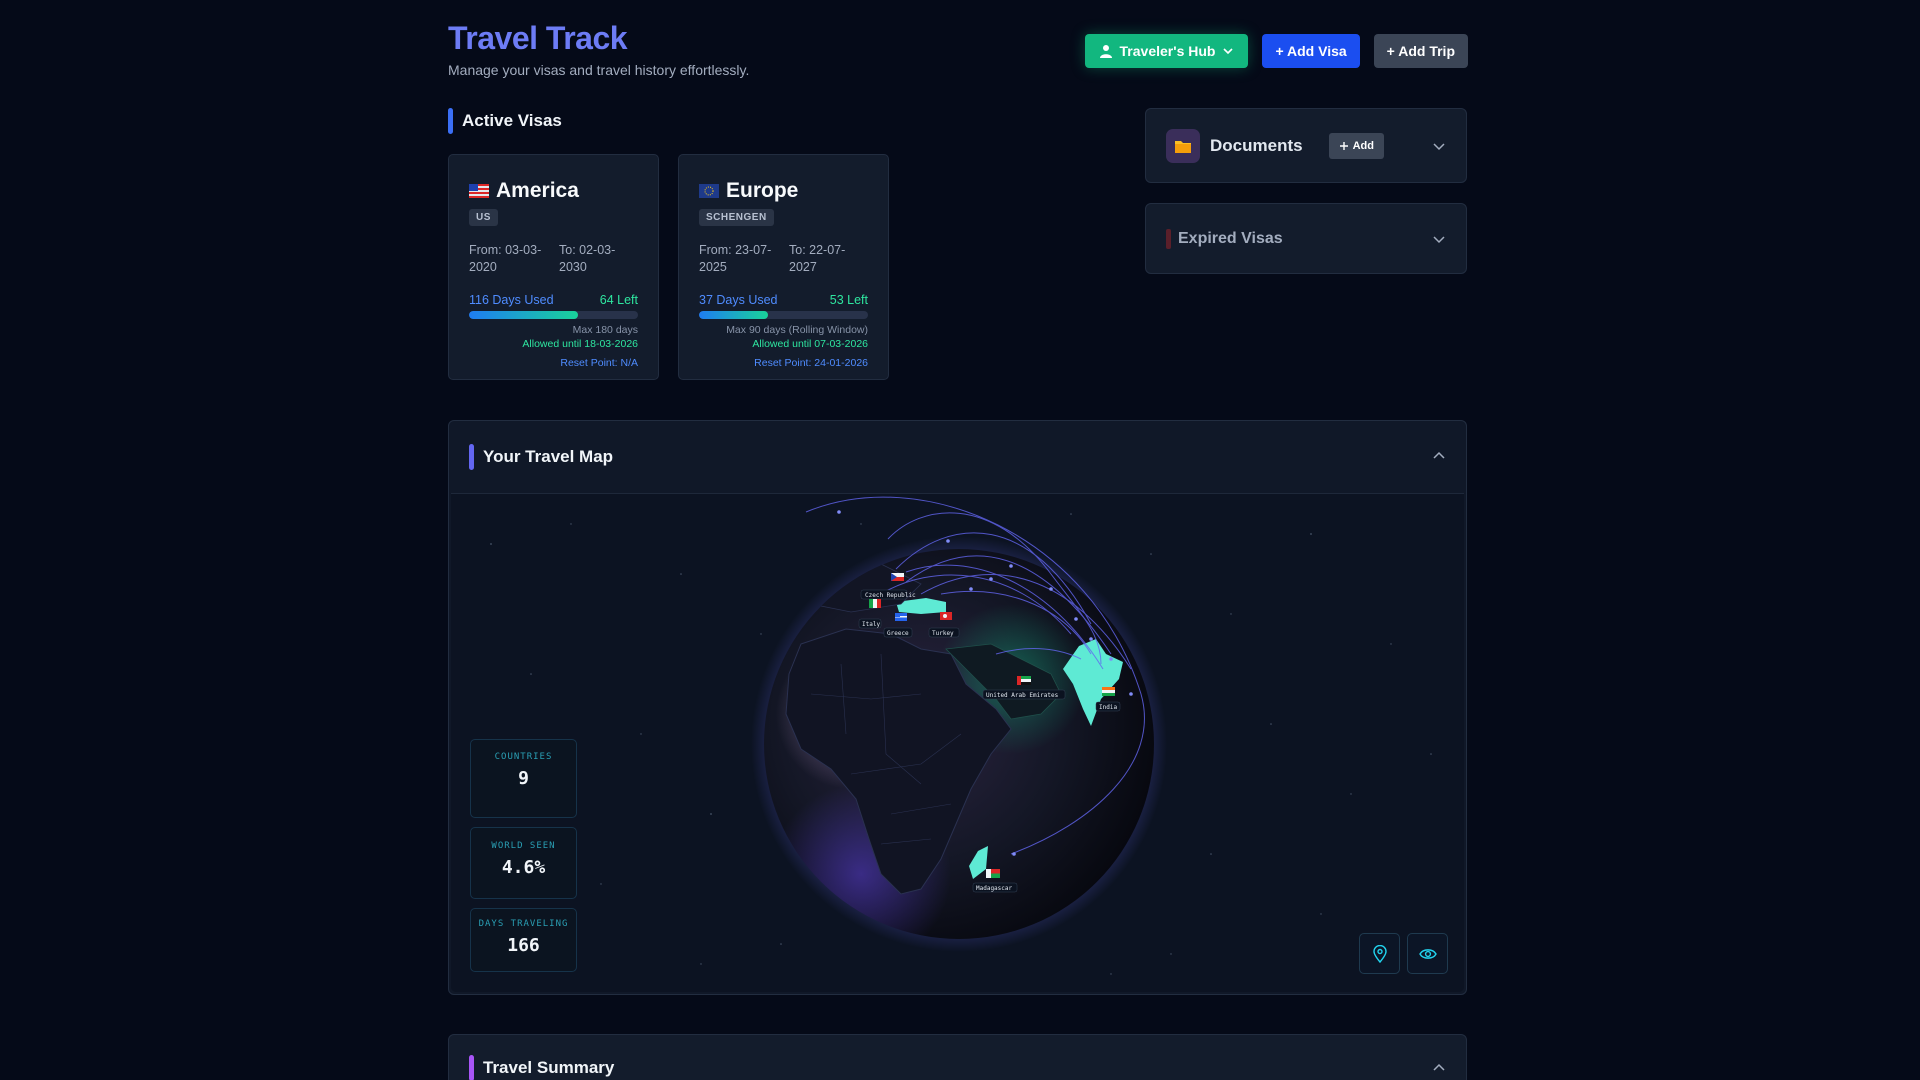 This screenshot has height=1080, width=1920. Describe the element at coordinates (993, 873) in the screenshot. I see `madagascar-flag-icon` at that location.